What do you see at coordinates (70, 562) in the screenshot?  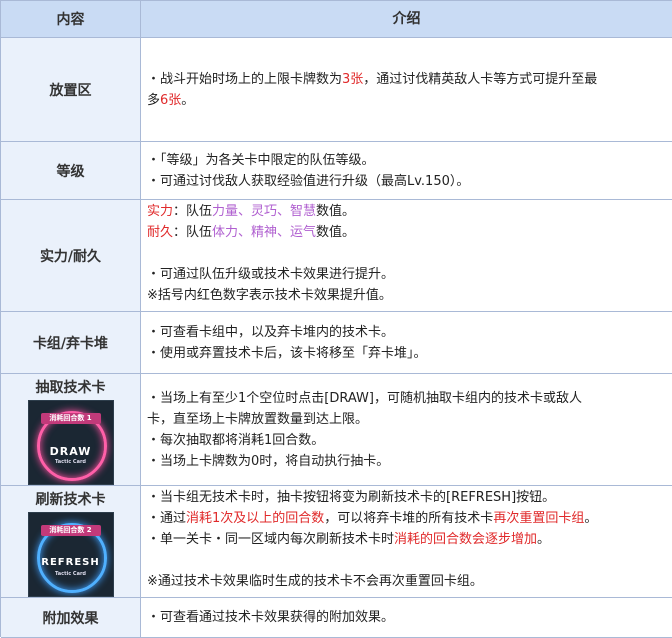 I see `card-word: REFRESH` at bounding box center [70, 562].